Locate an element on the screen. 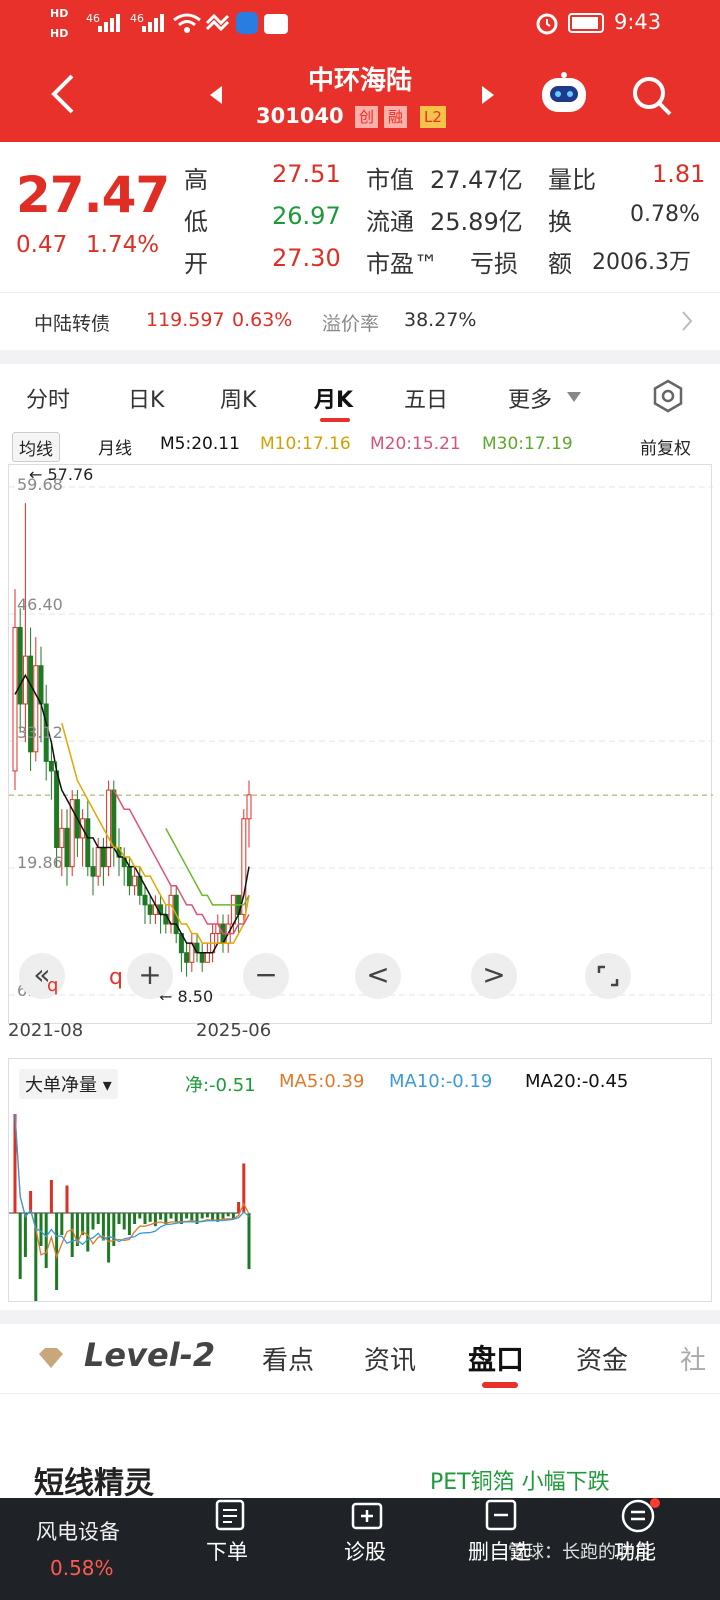 This screenshot has width=720, height=1600. net-ma10-line is located at coordinates (132, 1179).